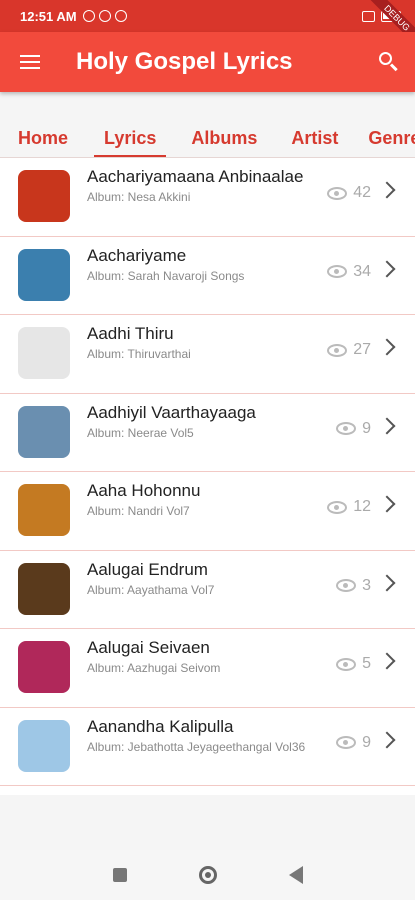 The height and width of the screenshot is (900, 415). I want to click on song-album: Album: Aazhugai Seivom, so click(154, 668).